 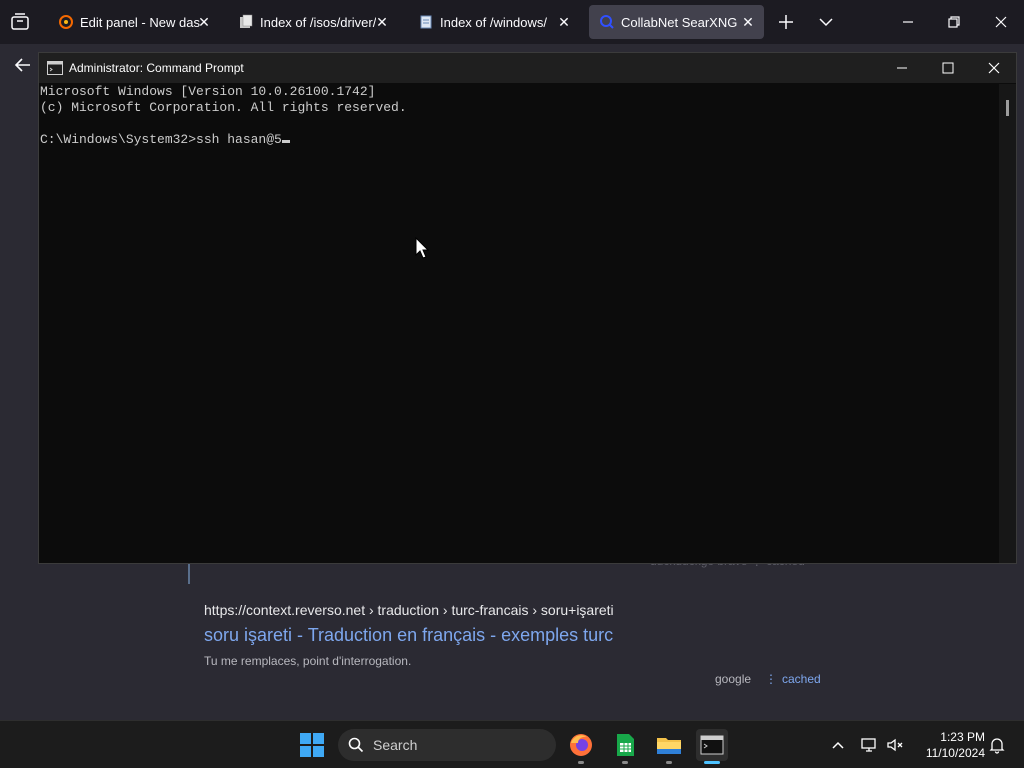 I want to click on tab-isos-driver: Index of /isos/driver/ ✕, so click(x=313, y=22).